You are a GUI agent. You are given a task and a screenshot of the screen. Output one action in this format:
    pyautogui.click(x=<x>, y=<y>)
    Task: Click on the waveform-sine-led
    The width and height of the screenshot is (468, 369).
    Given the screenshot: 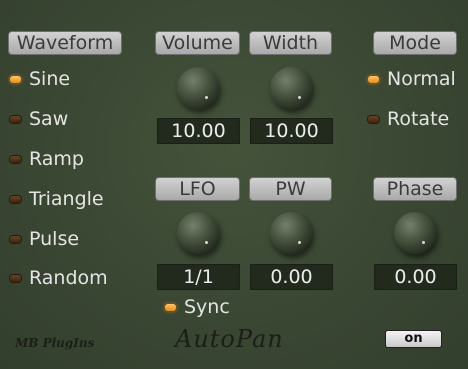 What is the action you would take?
    pyautogui.click(x=15, y=79)
    